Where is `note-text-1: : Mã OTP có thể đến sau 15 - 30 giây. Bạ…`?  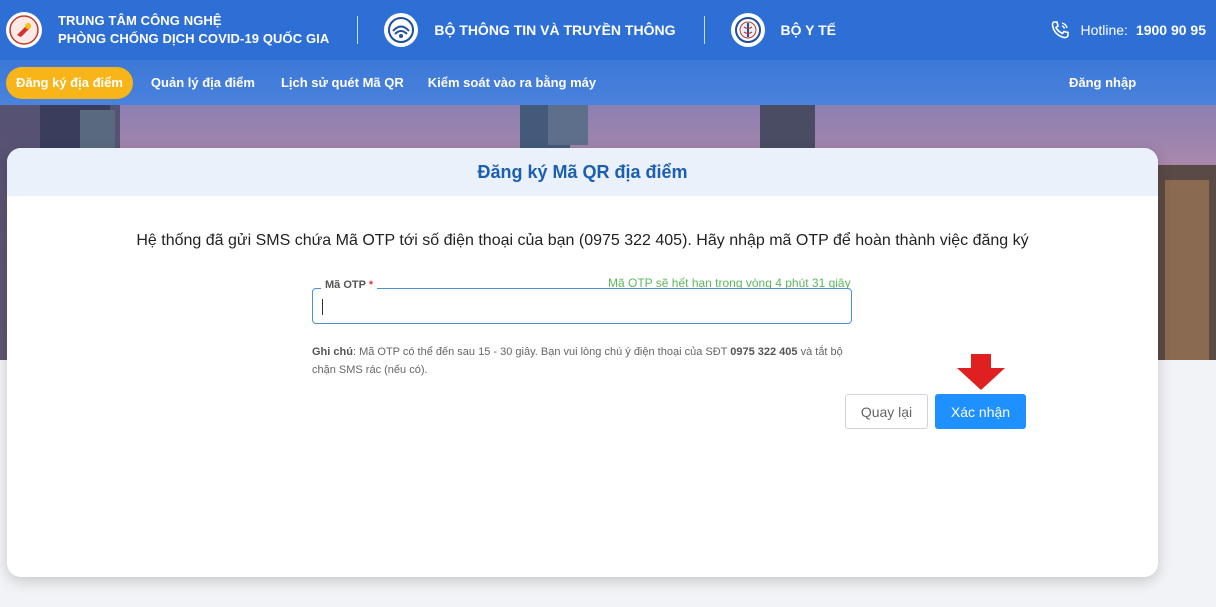 note-text-1: : Mã OTP có thể đến sau 15 - 30 giây. Bạ… is located at coordinates (541, 352).